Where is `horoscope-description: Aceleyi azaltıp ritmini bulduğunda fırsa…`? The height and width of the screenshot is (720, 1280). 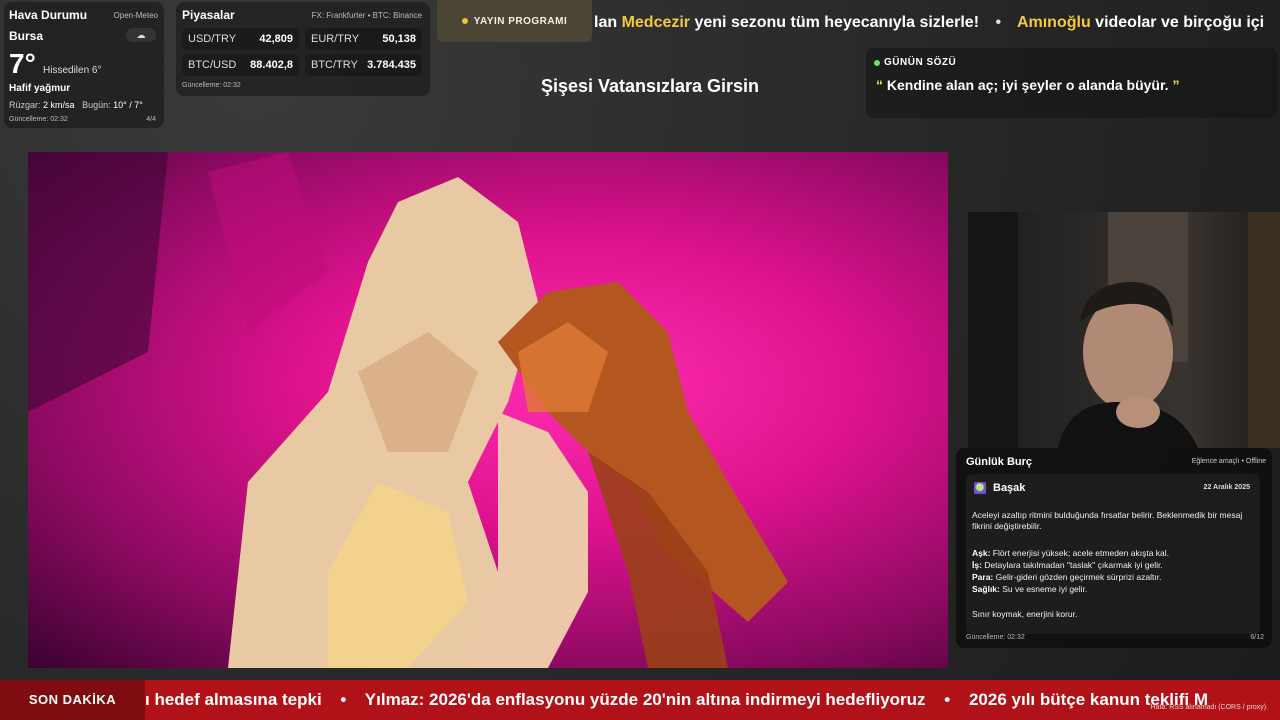
horoscope-description: Aceleyi azaltıp ritmini bulduğunda fırsa… is located at coordinates (1107, 520).